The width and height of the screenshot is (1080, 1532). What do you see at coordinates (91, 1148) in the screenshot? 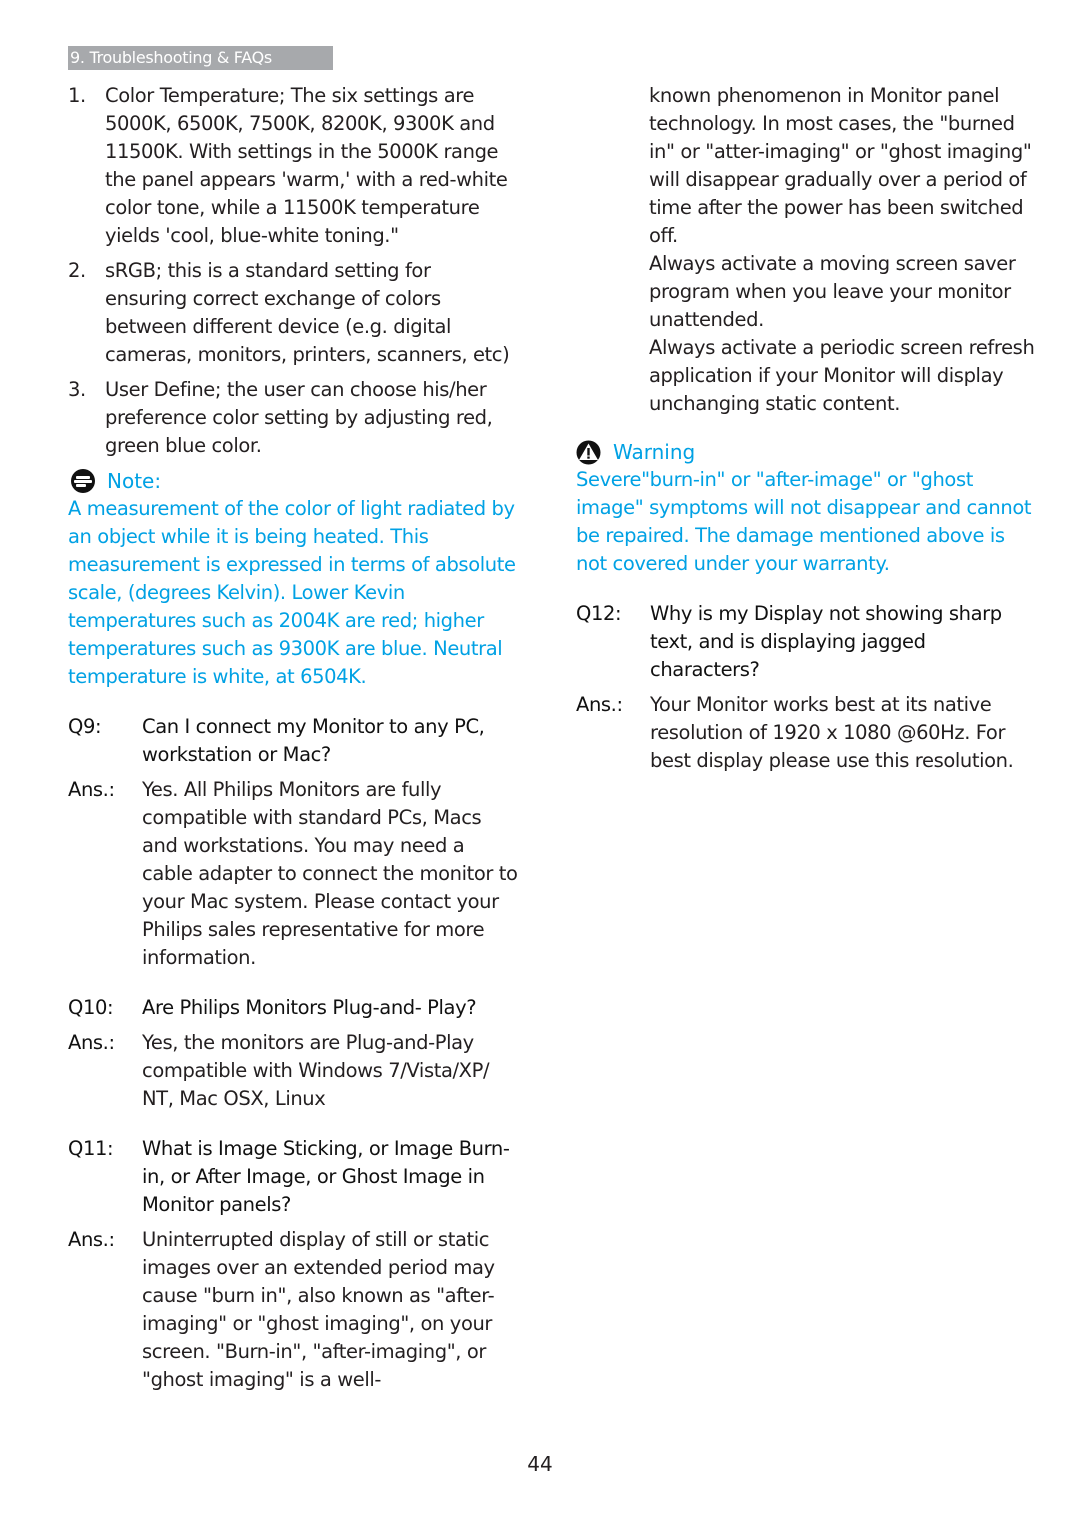
I see `question-label: Q11:` at bounding box center [91, 1148].